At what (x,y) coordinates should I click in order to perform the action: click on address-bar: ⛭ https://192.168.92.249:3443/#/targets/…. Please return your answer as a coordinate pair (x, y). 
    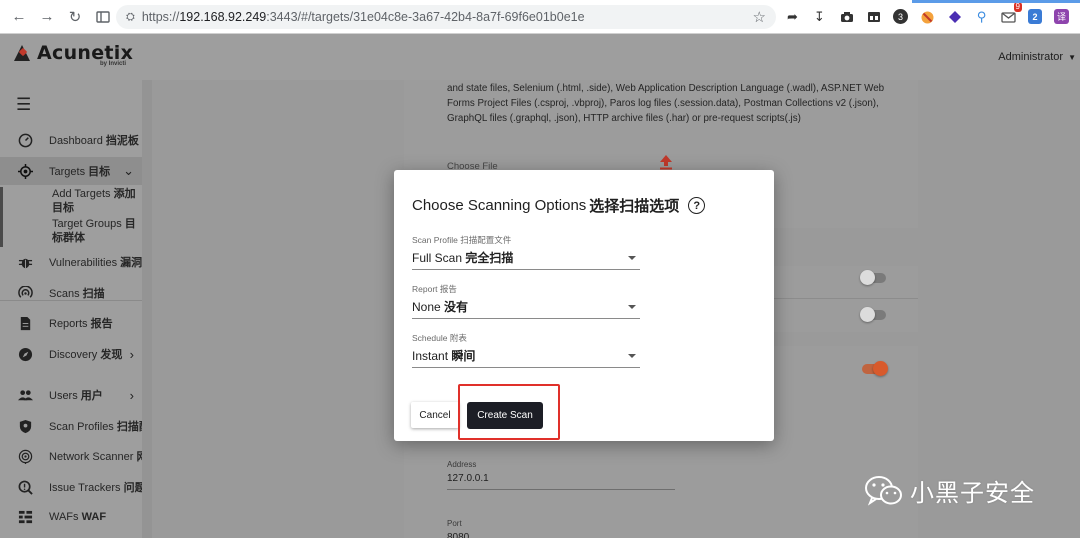
    Looking at the image, I should click on (446, 17).